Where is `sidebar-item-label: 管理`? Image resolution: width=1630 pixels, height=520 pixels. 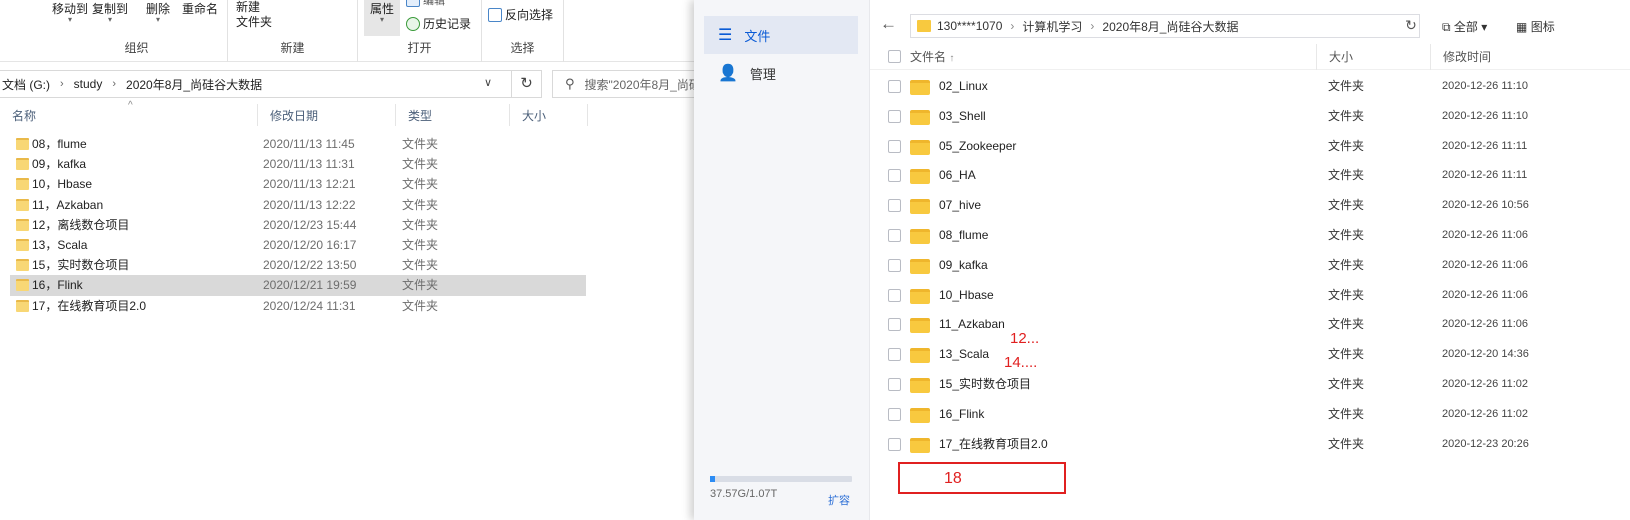 sidebar-item-label: 管理 is located at coordinates (762, 74).